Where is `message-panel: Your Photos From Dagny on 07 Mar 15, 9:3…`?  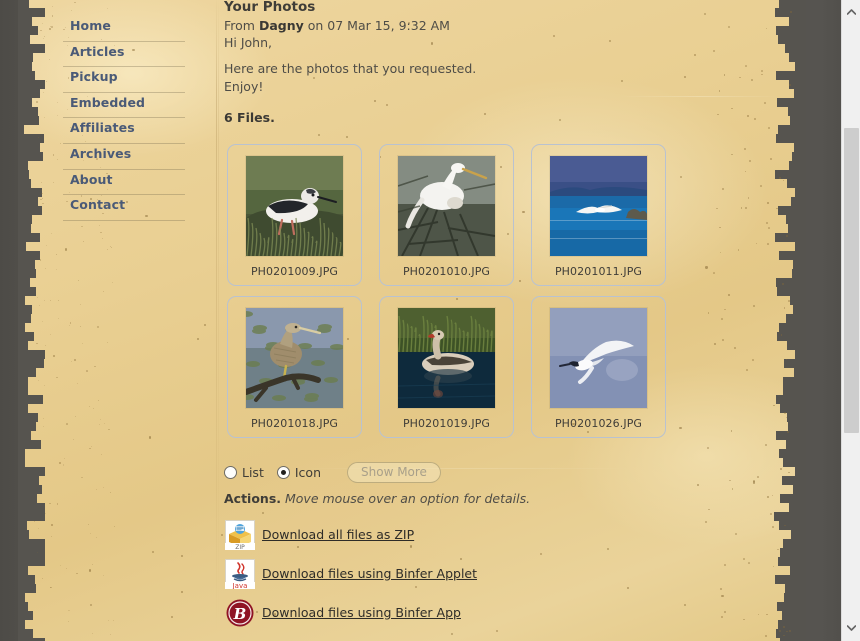 message-panel: Your Photos From Dagny on 07 Mar 15, 9:3… is located at coordinates (496, 67).